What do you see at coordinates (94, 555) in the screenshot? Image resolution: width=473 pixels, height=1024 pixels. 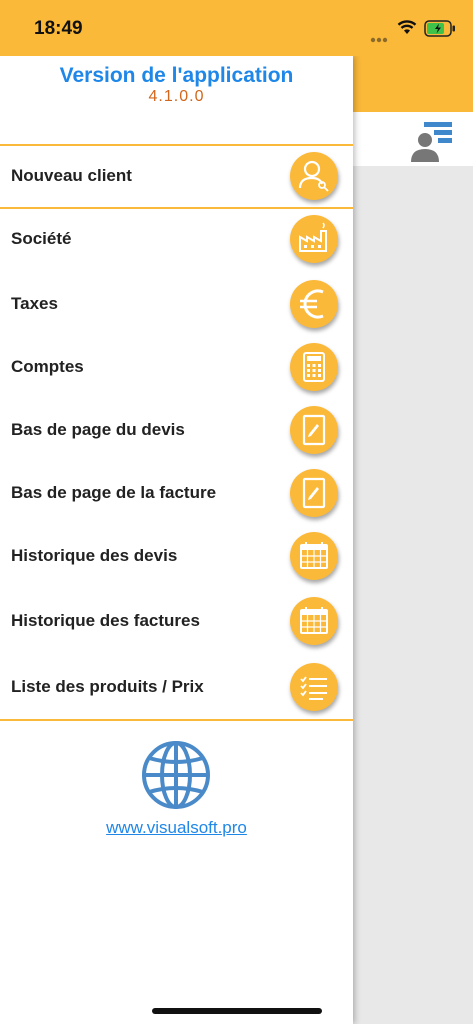 I see `menu-item-label: Historique des devis` at bounding box center [94, 555].